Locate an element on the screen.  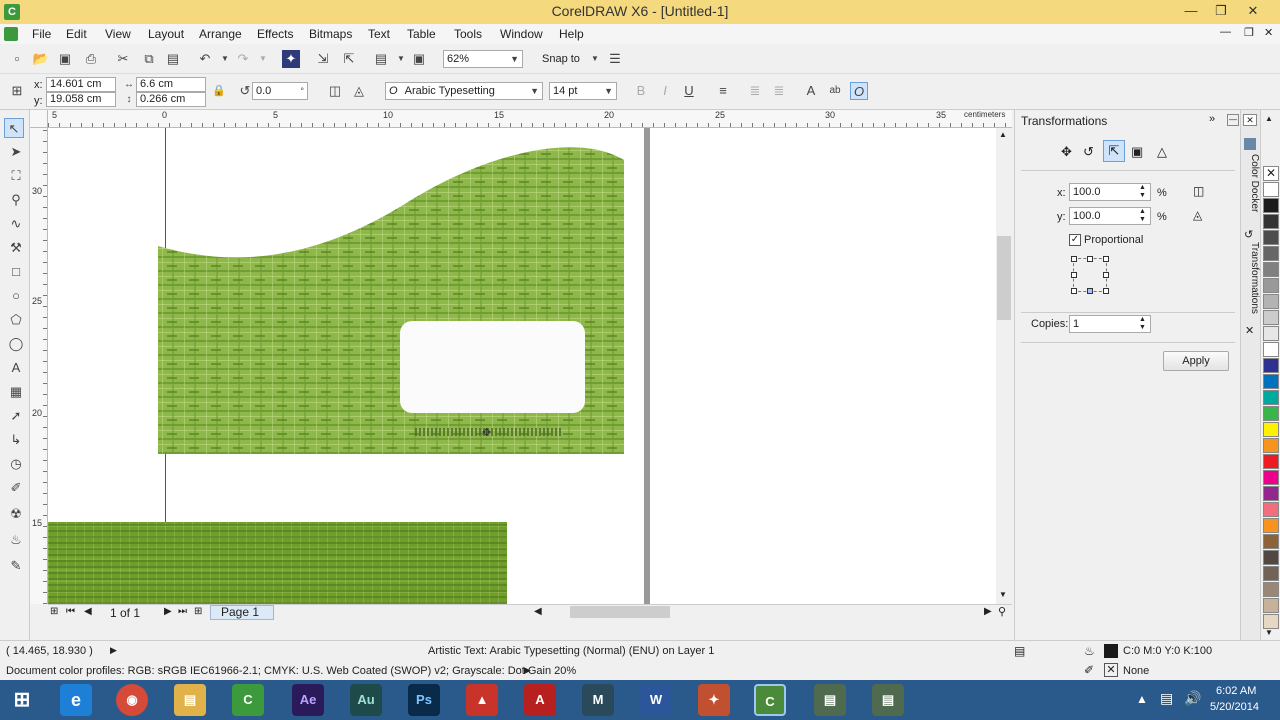
text-alignment-icon: ≡ is located at coordinates (723, 91).